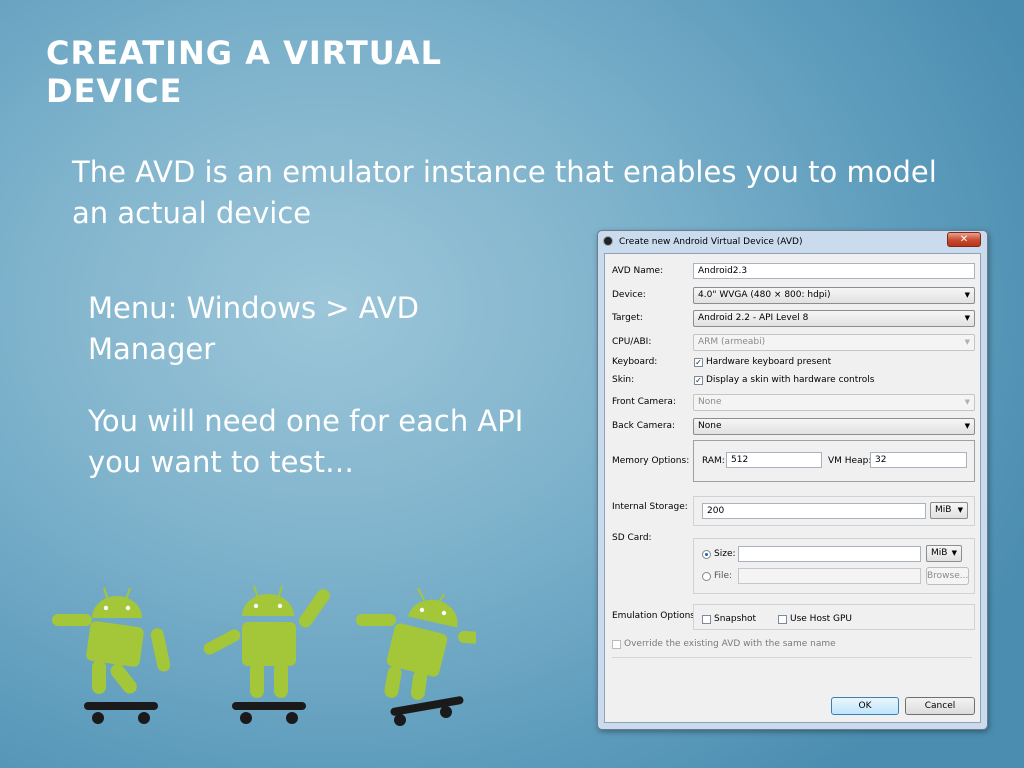 The image size is (1024, 768). Describe the element at coordinates (865, 706) in the screenshot. I see `ok-button: OK` at that location.